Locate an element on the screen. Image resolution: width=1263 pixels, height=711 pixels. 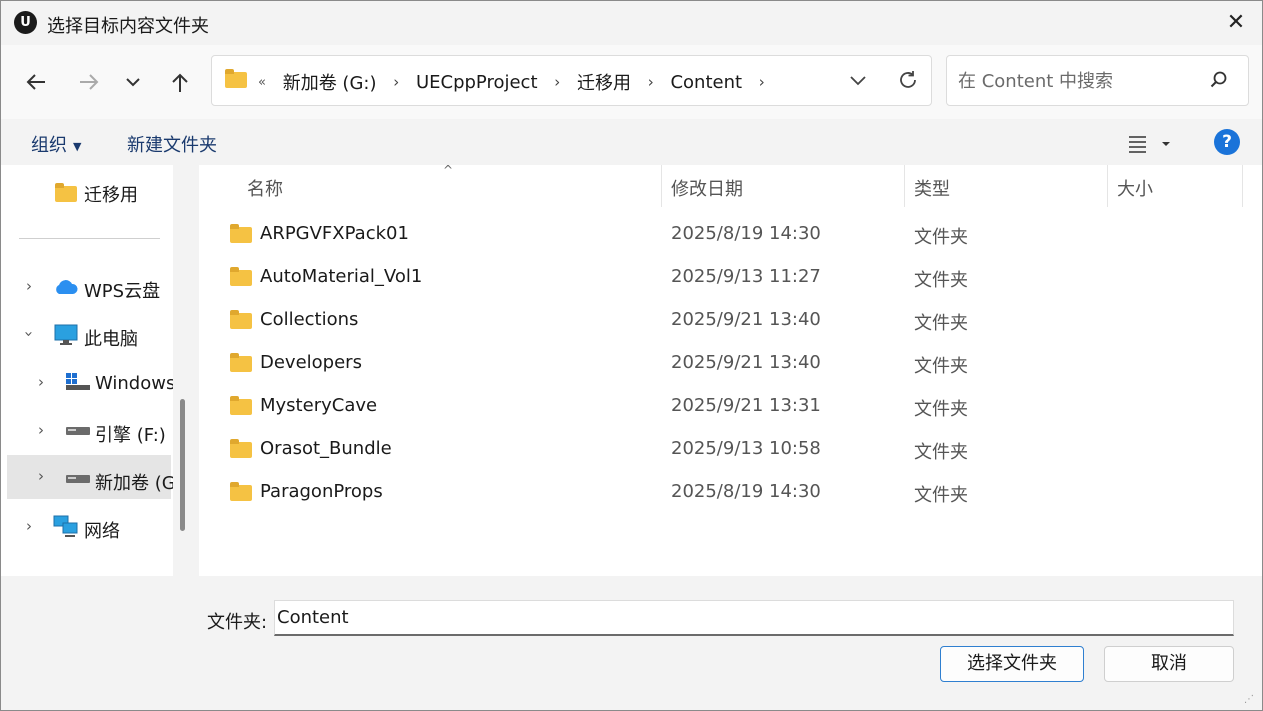
refresh-button is located at coordinates (908, 80).